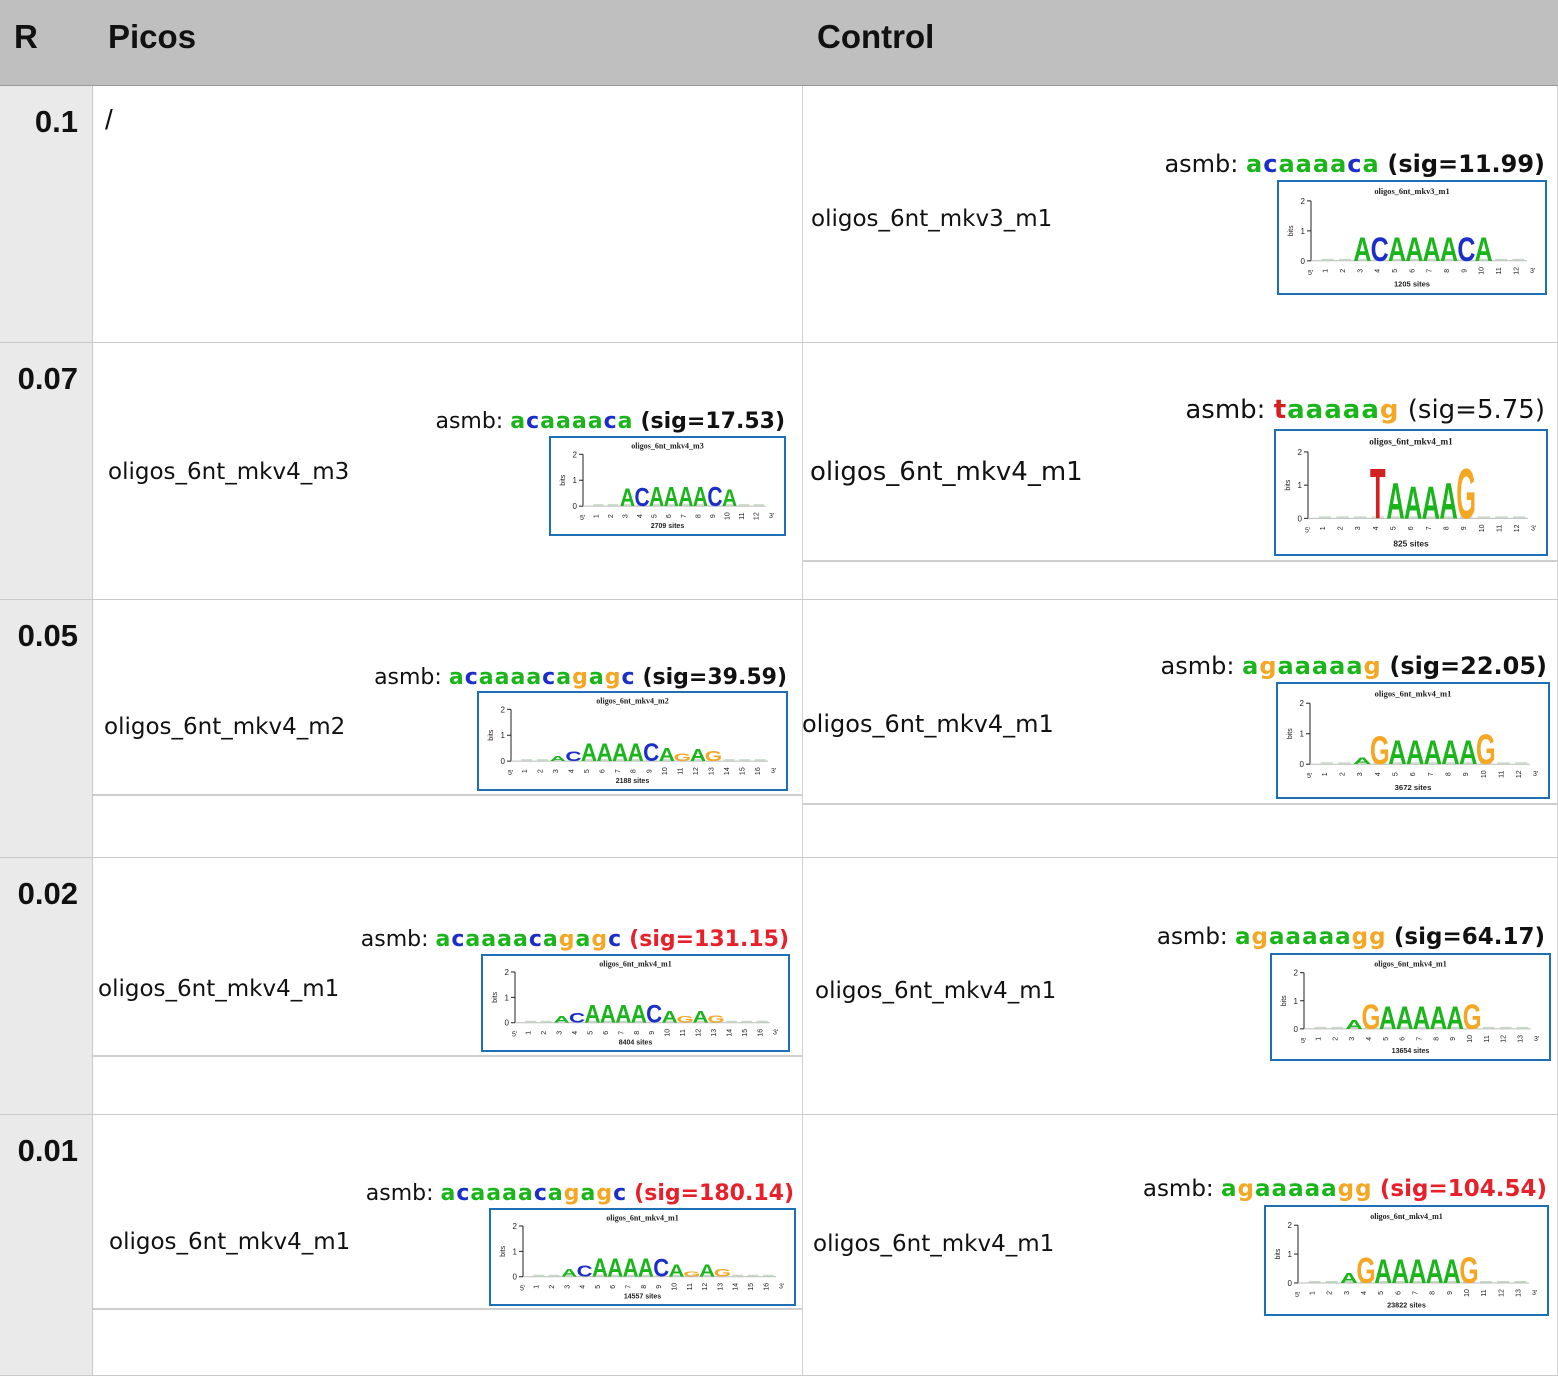 Image resolution: width=1558 pixels, height=1376 pixels. I want to click on assembly-line: asmb: acaaaaca (sig=17.53), so click(610, 421).